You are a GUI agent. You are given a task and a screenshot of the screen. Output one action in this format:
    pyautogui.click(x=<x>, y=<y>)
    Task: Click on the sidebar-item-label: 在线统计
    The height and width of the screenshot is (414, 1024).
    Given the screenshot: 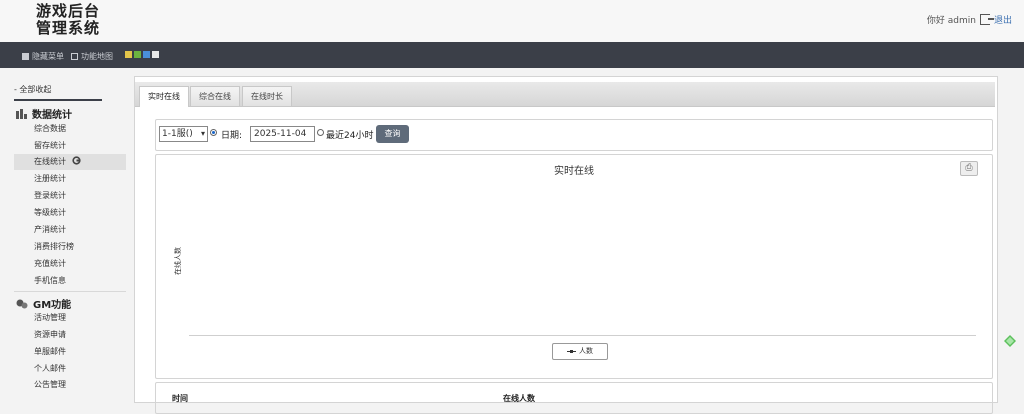 What is the action you would take?
    pyautogui.click(x=50, y=161)
    